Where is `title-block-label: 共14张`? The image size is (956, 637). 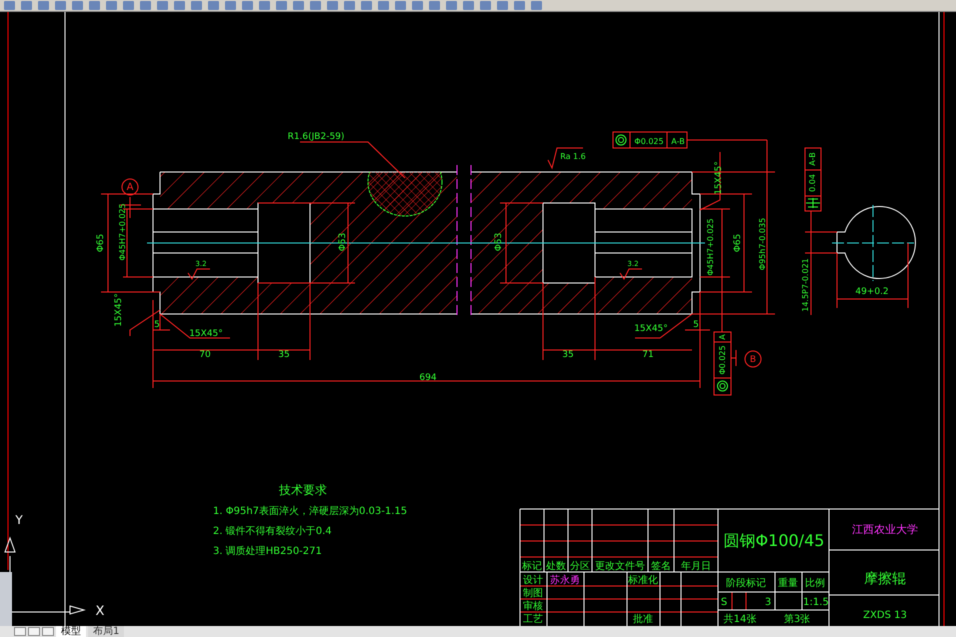 title-block-label: 共14张 is located at coordinates (740, 619).